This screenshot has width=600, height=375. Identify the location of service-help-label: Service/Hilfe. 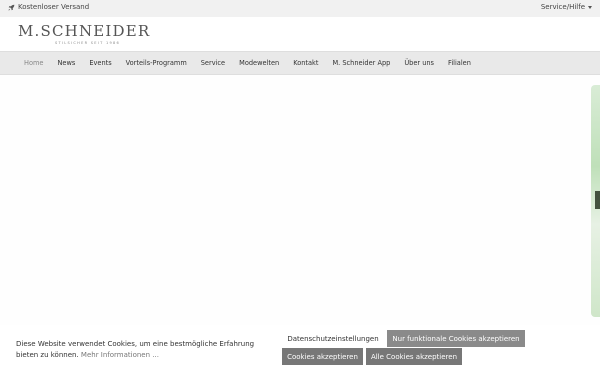
(563, 7).